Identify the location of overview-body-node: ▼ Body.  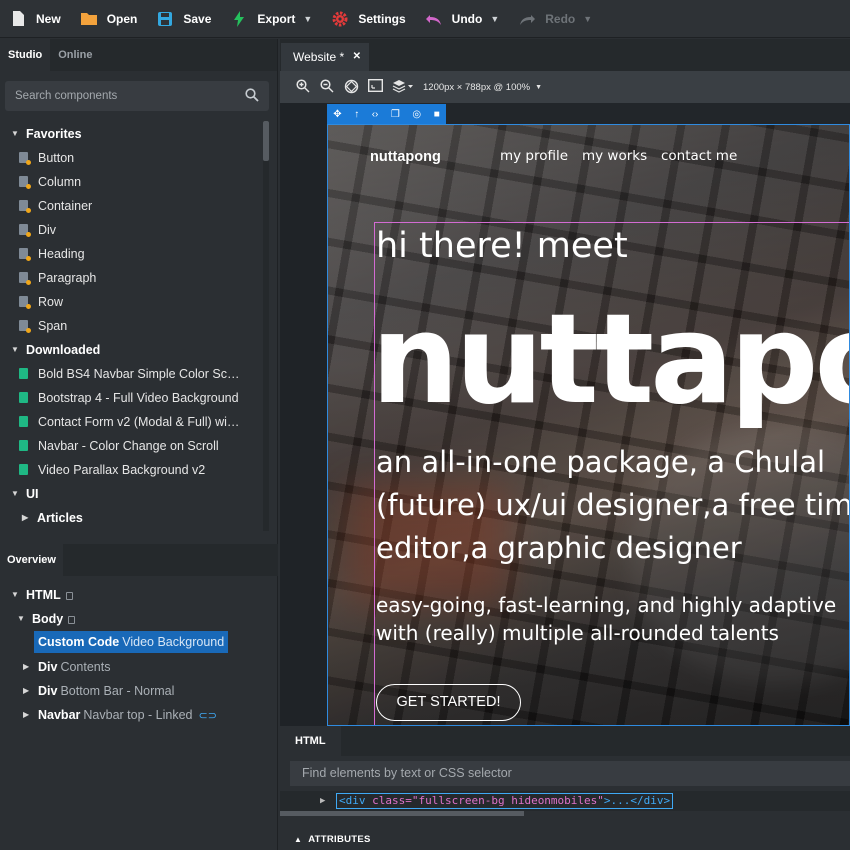
(139, 619).